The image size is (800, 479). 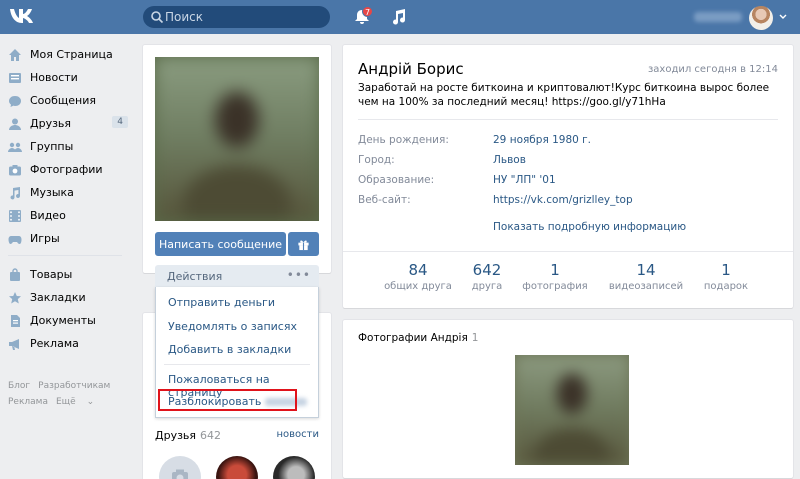 I want to click on photos-header: Фотографии Андрія 1, so click(x=418, y=338).